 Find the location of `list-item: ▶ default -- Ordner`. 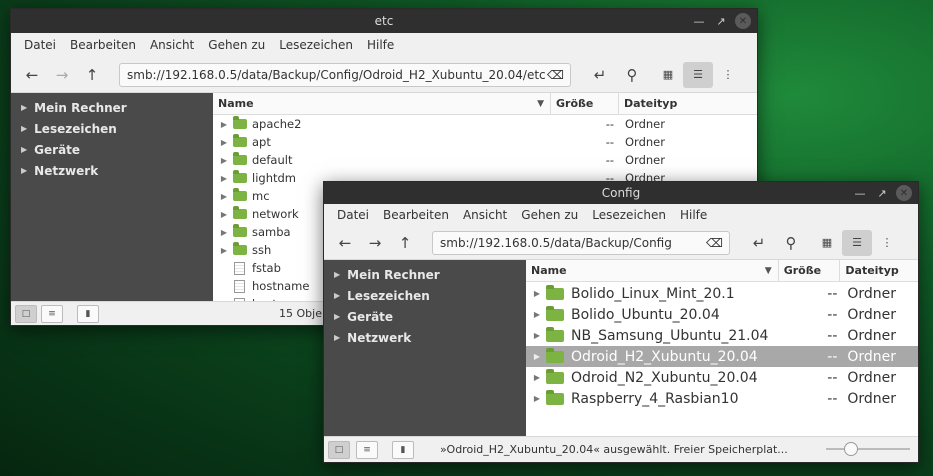

list-item: ▶ default -- Ordner is located at coordinates (485, 160).